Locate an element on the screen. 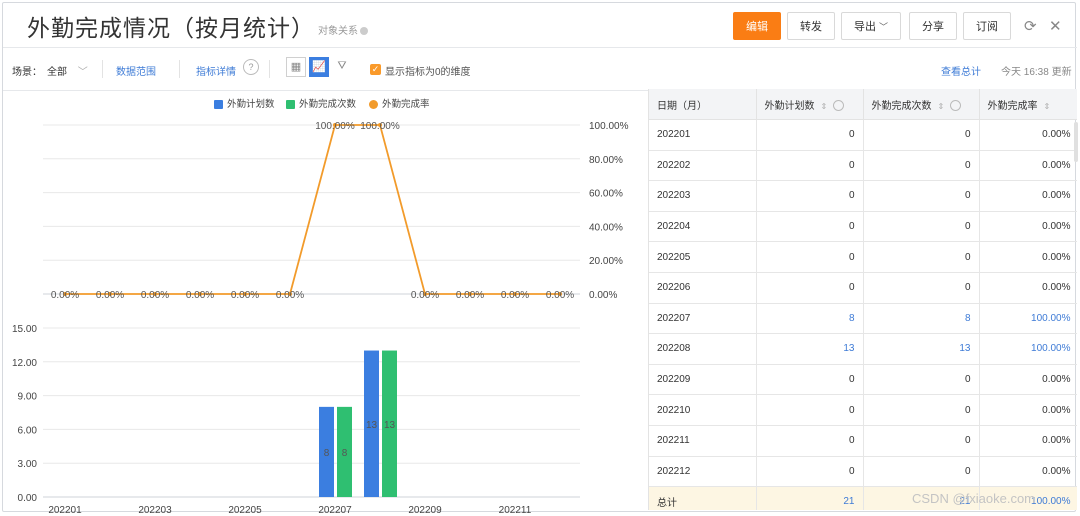  bar-y-tick-label: 15.00 is located at coordinates (24, 329).